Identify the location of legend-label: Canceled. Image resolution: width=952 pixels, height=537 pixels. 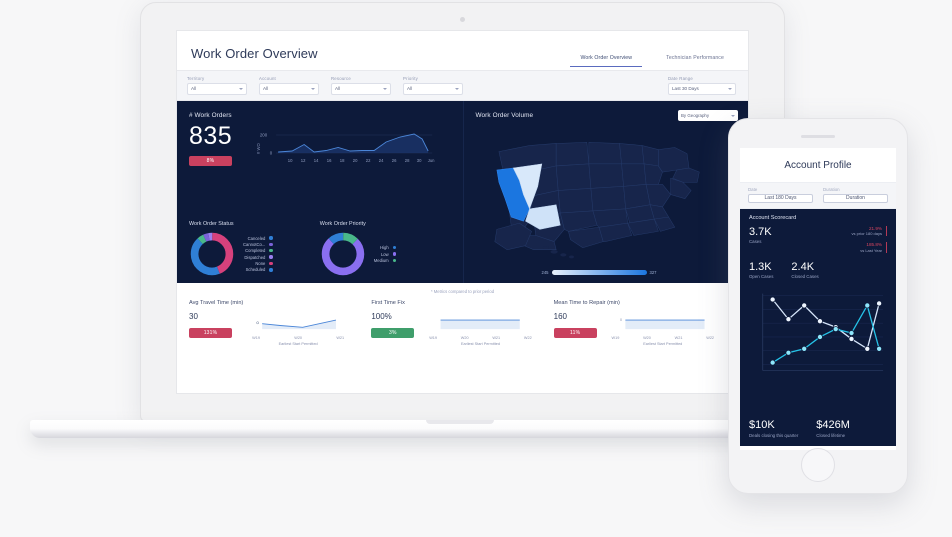
(256, 238).